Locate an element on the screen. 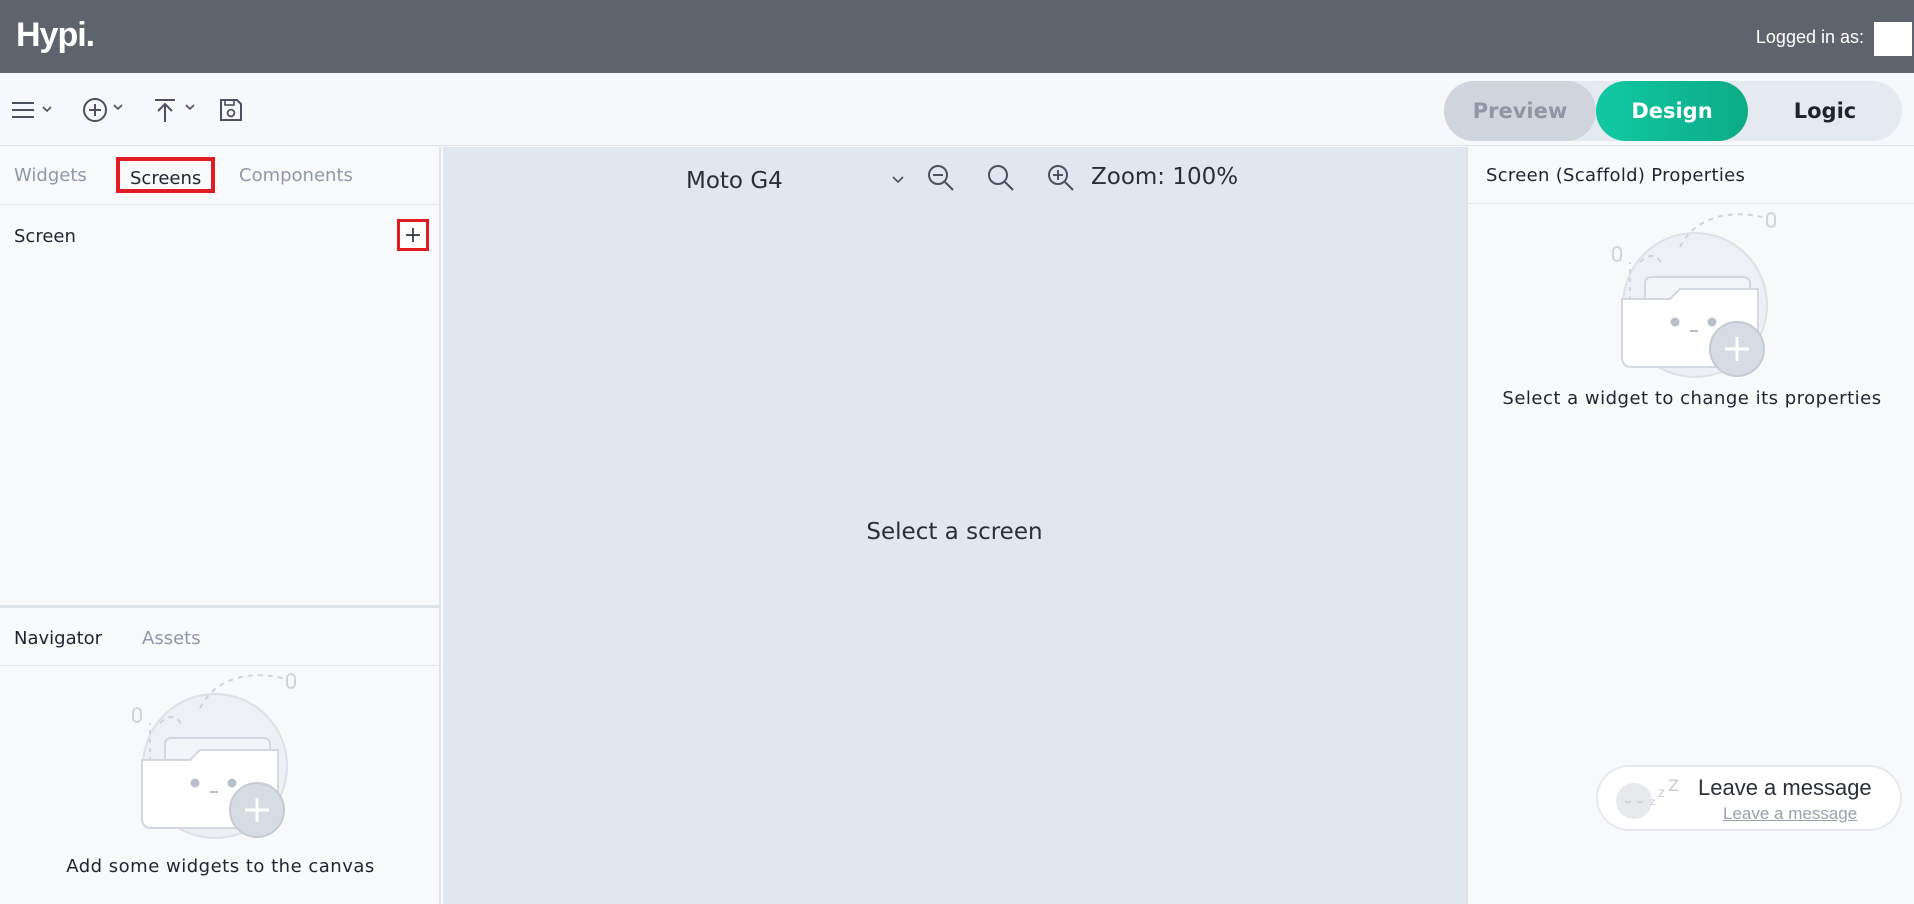 The width and height of the screenshot is (1914, 904). plus-icon: + is located at coordinates (413, 235).